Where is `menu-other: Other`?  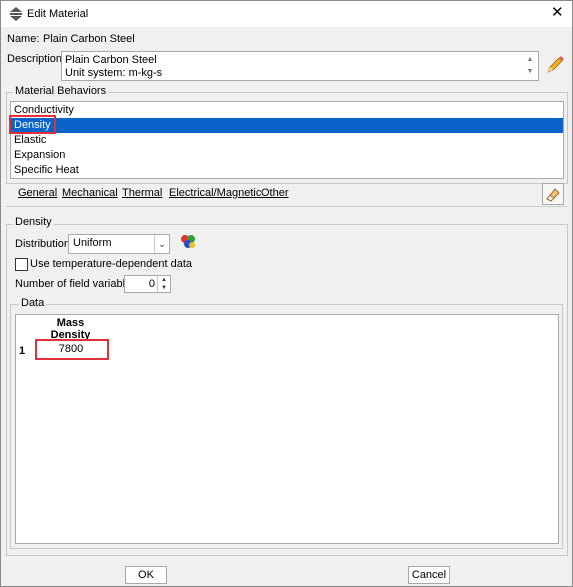
menu-other: Other is located at coordinates (275, 193).